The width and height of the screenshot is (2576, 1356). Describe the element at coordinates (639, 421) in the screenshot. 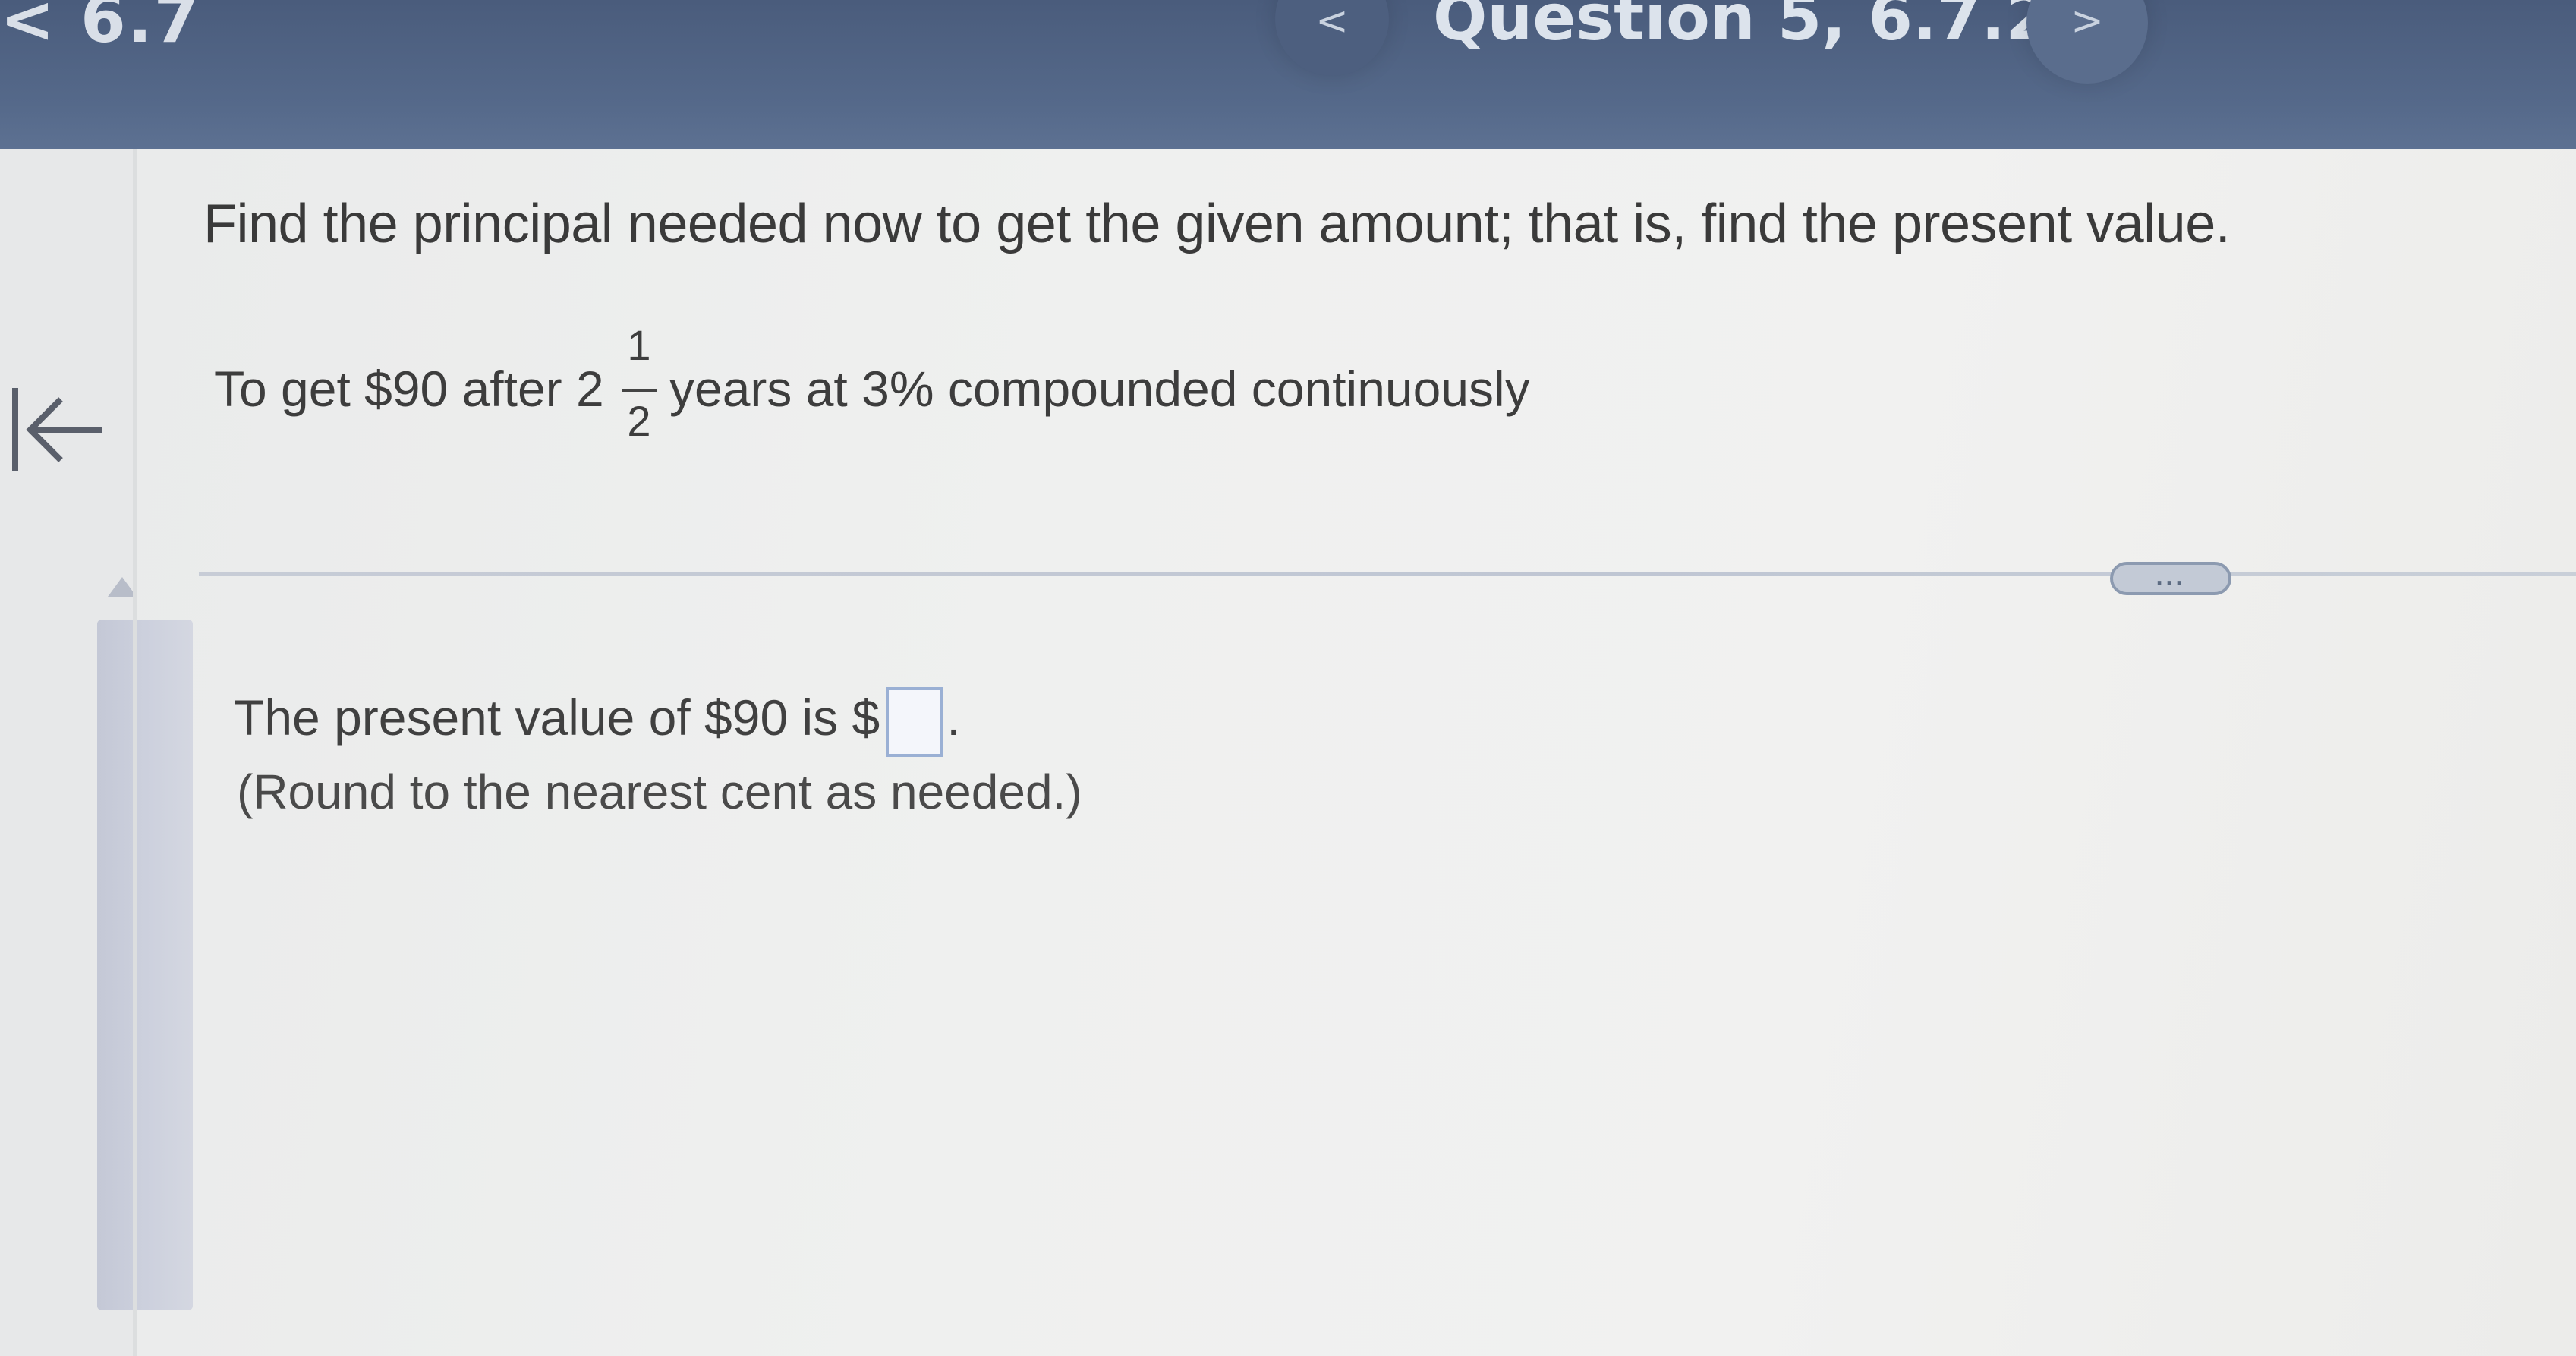

I see `fraction-denominator: 2` at that location.